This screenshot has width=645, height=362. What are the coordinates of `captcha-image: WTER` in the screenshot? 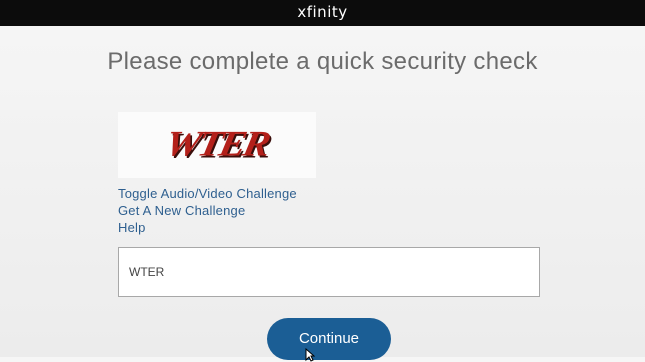 It's located at (217, 145).